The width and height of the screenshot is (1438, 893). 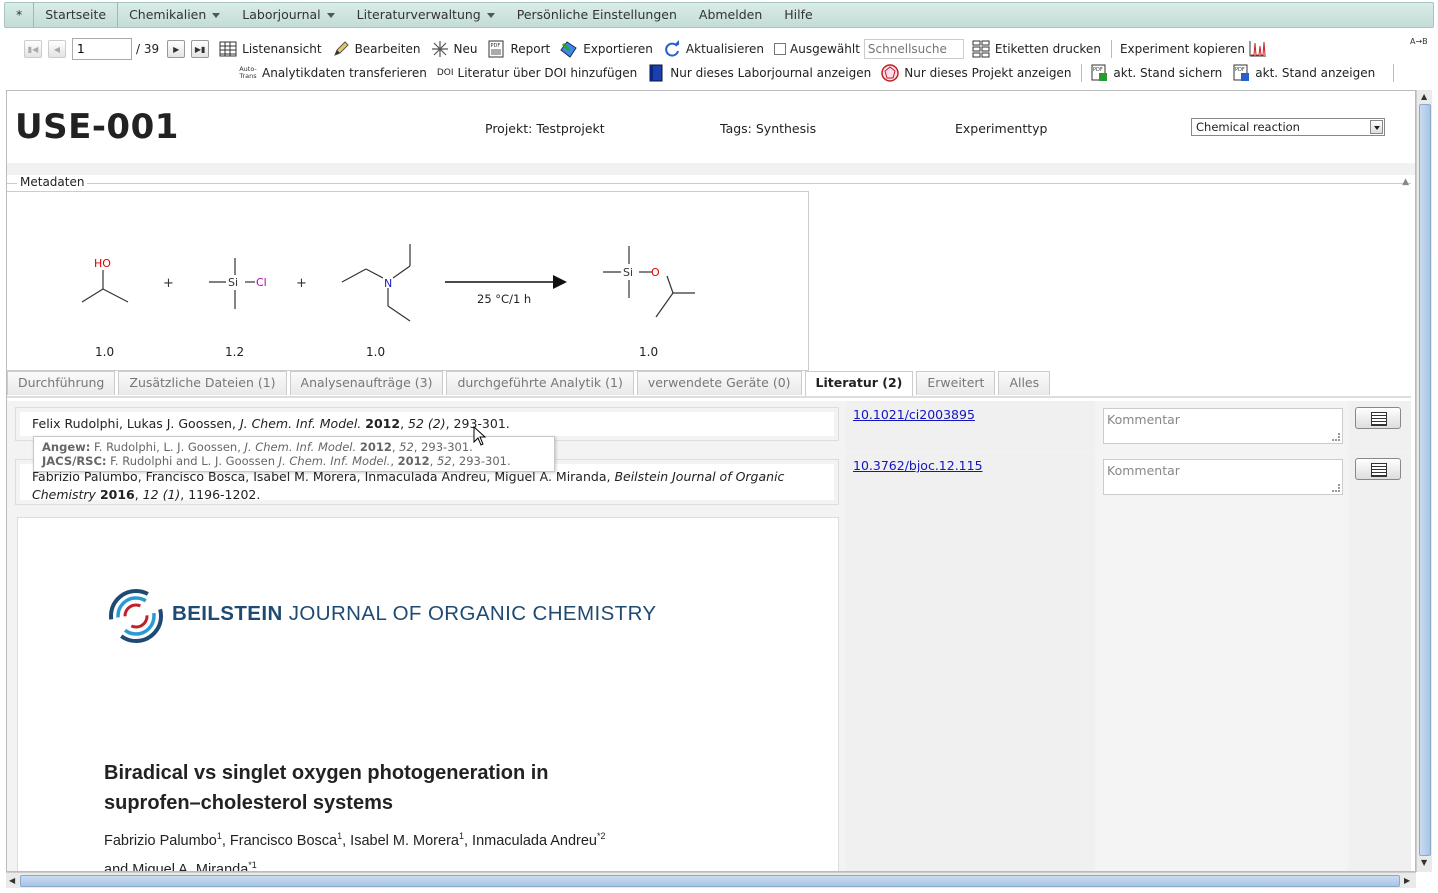 What do you see at coordinates (33, 49) in the screenshot?
I see `first-page-button: ▮◀` at bounding box center [33, 49].